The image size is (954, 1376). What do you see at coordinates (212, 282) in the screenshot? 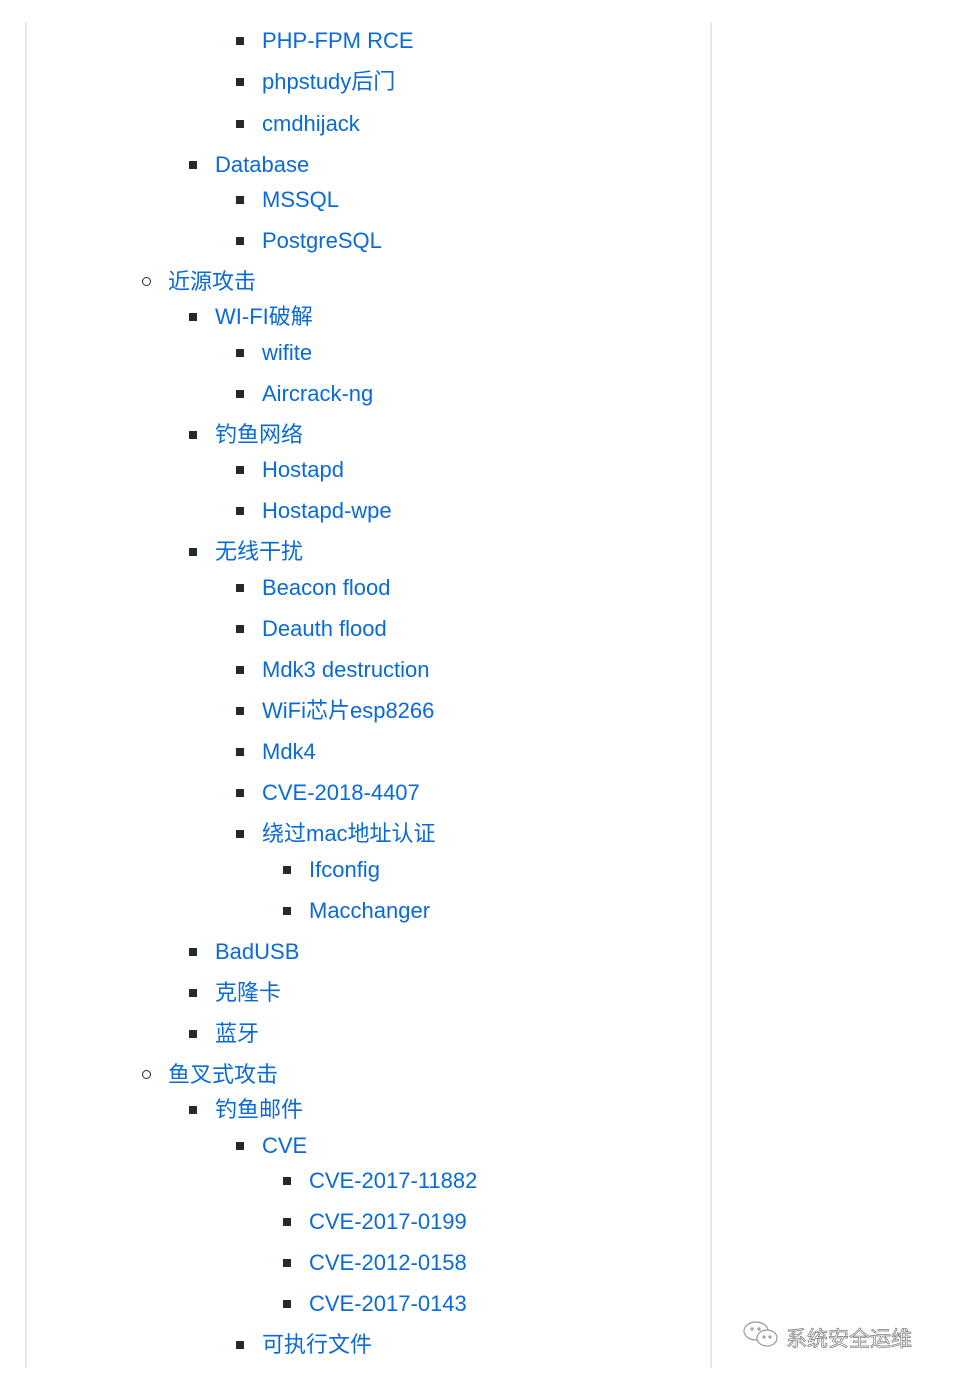
I see `list-item-link: 近源攻击` at bounding box center [212, 282].